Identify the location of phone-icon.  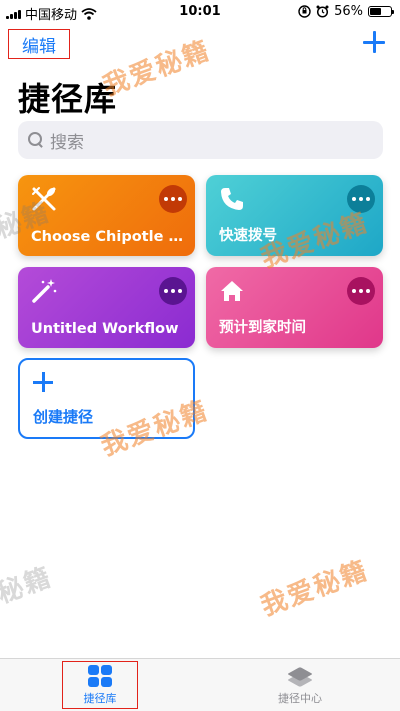
(232, 199).